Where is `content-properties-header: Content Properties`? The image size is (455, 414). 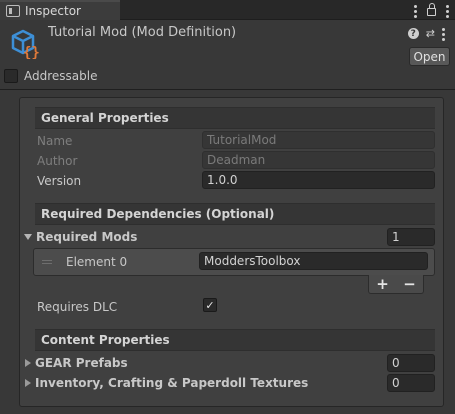
content-properties-header: Content Properties is located at coordinates (235, 340).